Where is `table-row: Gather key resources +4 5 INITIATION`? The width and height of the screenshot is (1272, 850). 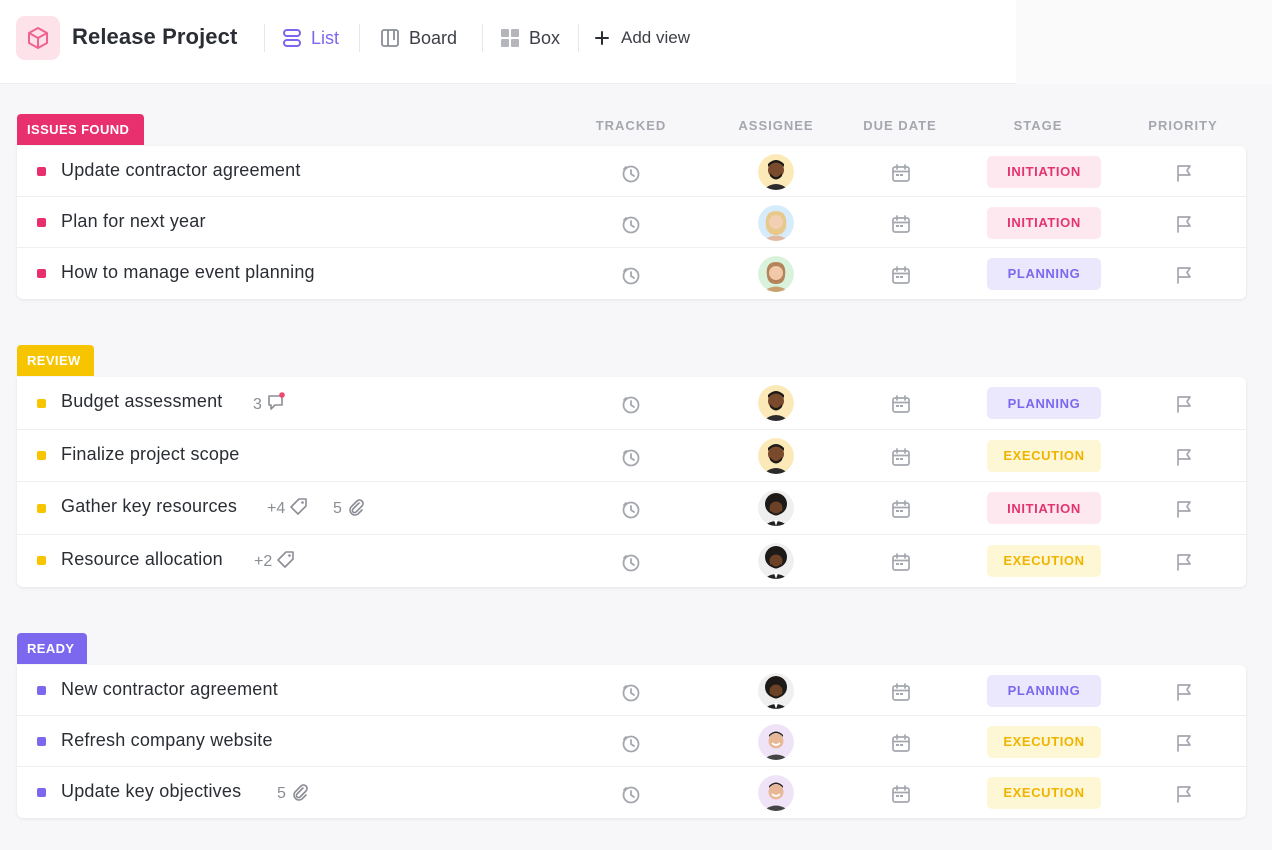
table-row: Gather key resources +4 5 INITIATION is located at coordinates (631, 508).